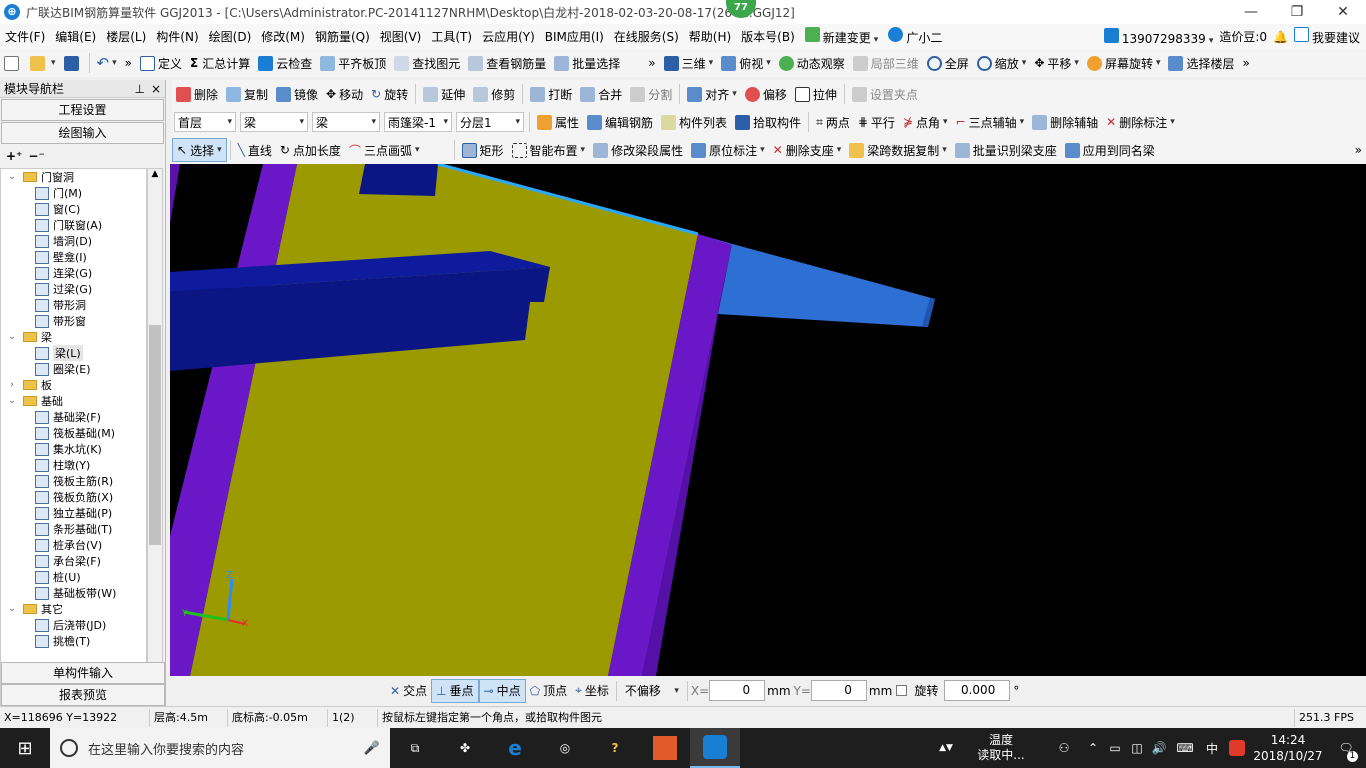 The image size is (1366, 768). What do you see at coordinates (139, 89) in the screenshot?
I see `pin-icon: ⊥` at bounding box center [139, 89].